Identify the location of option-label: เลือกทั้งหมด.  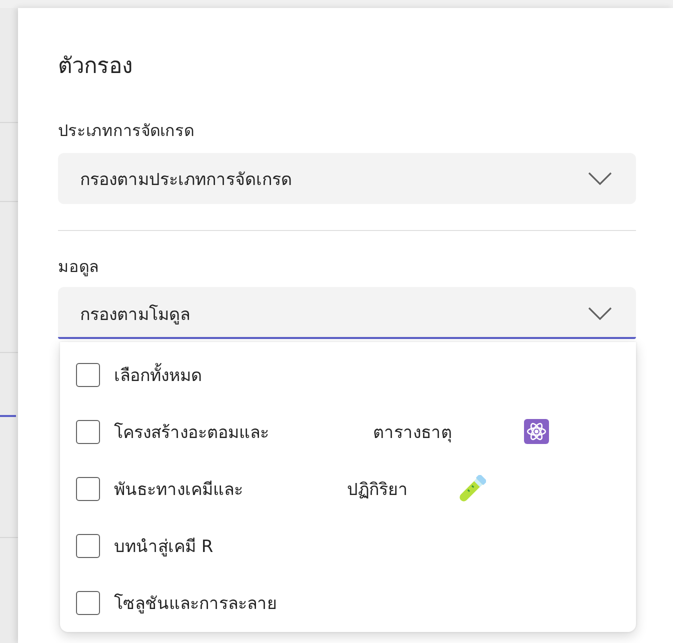
(158, 374).